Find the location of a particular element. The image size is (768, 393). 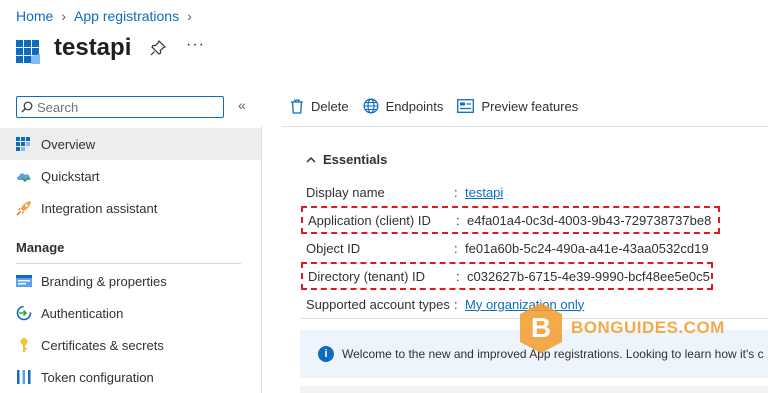

field-label: Application (client) ID is located at coordinates (369, 220).